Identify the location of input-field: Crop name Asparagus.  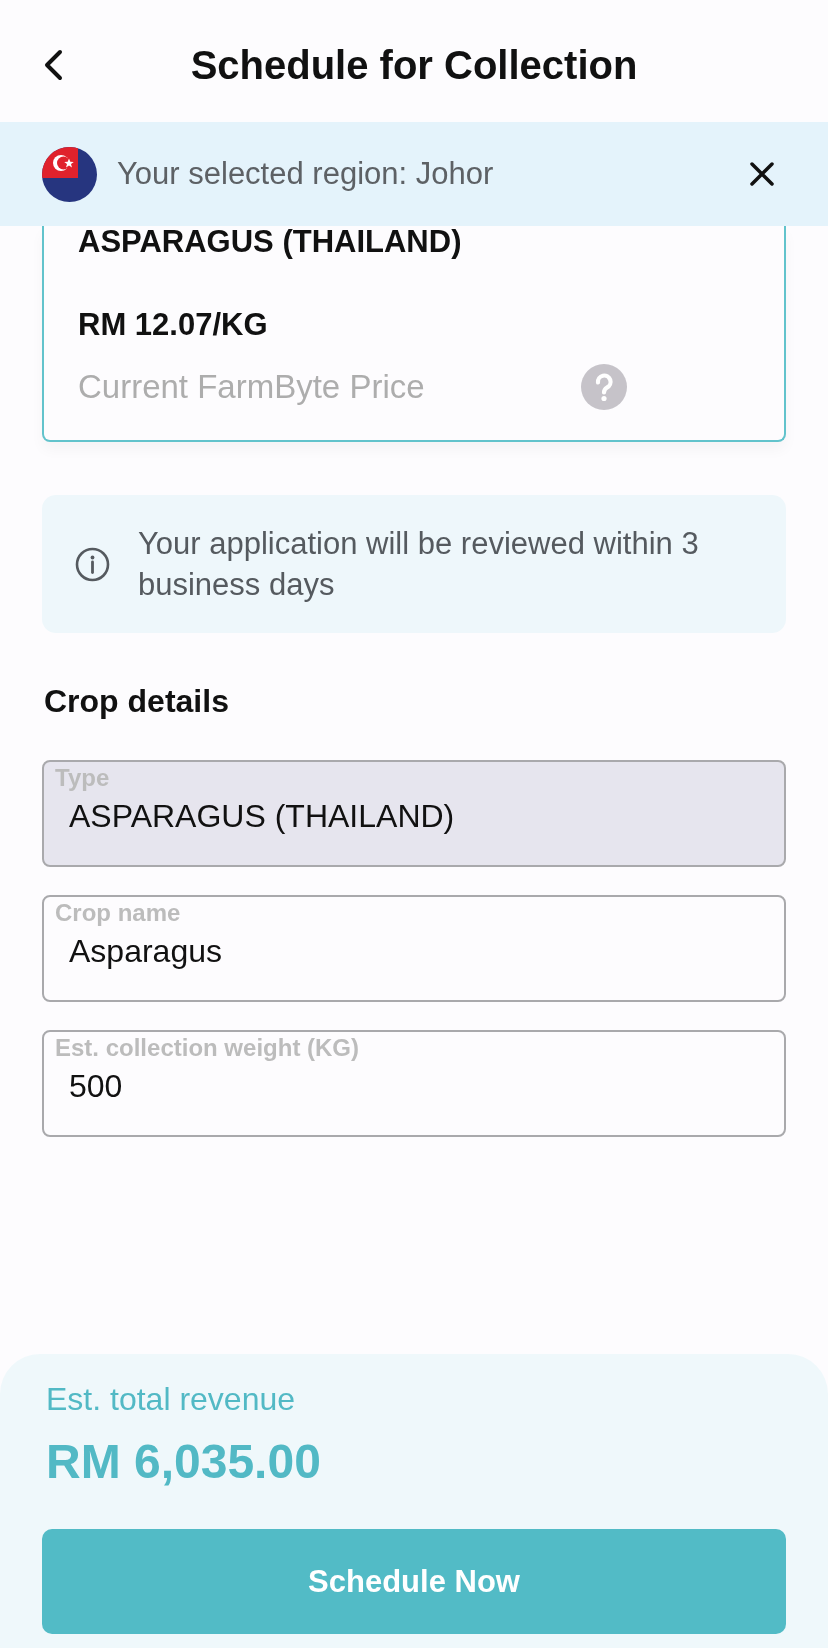
(414, 948).